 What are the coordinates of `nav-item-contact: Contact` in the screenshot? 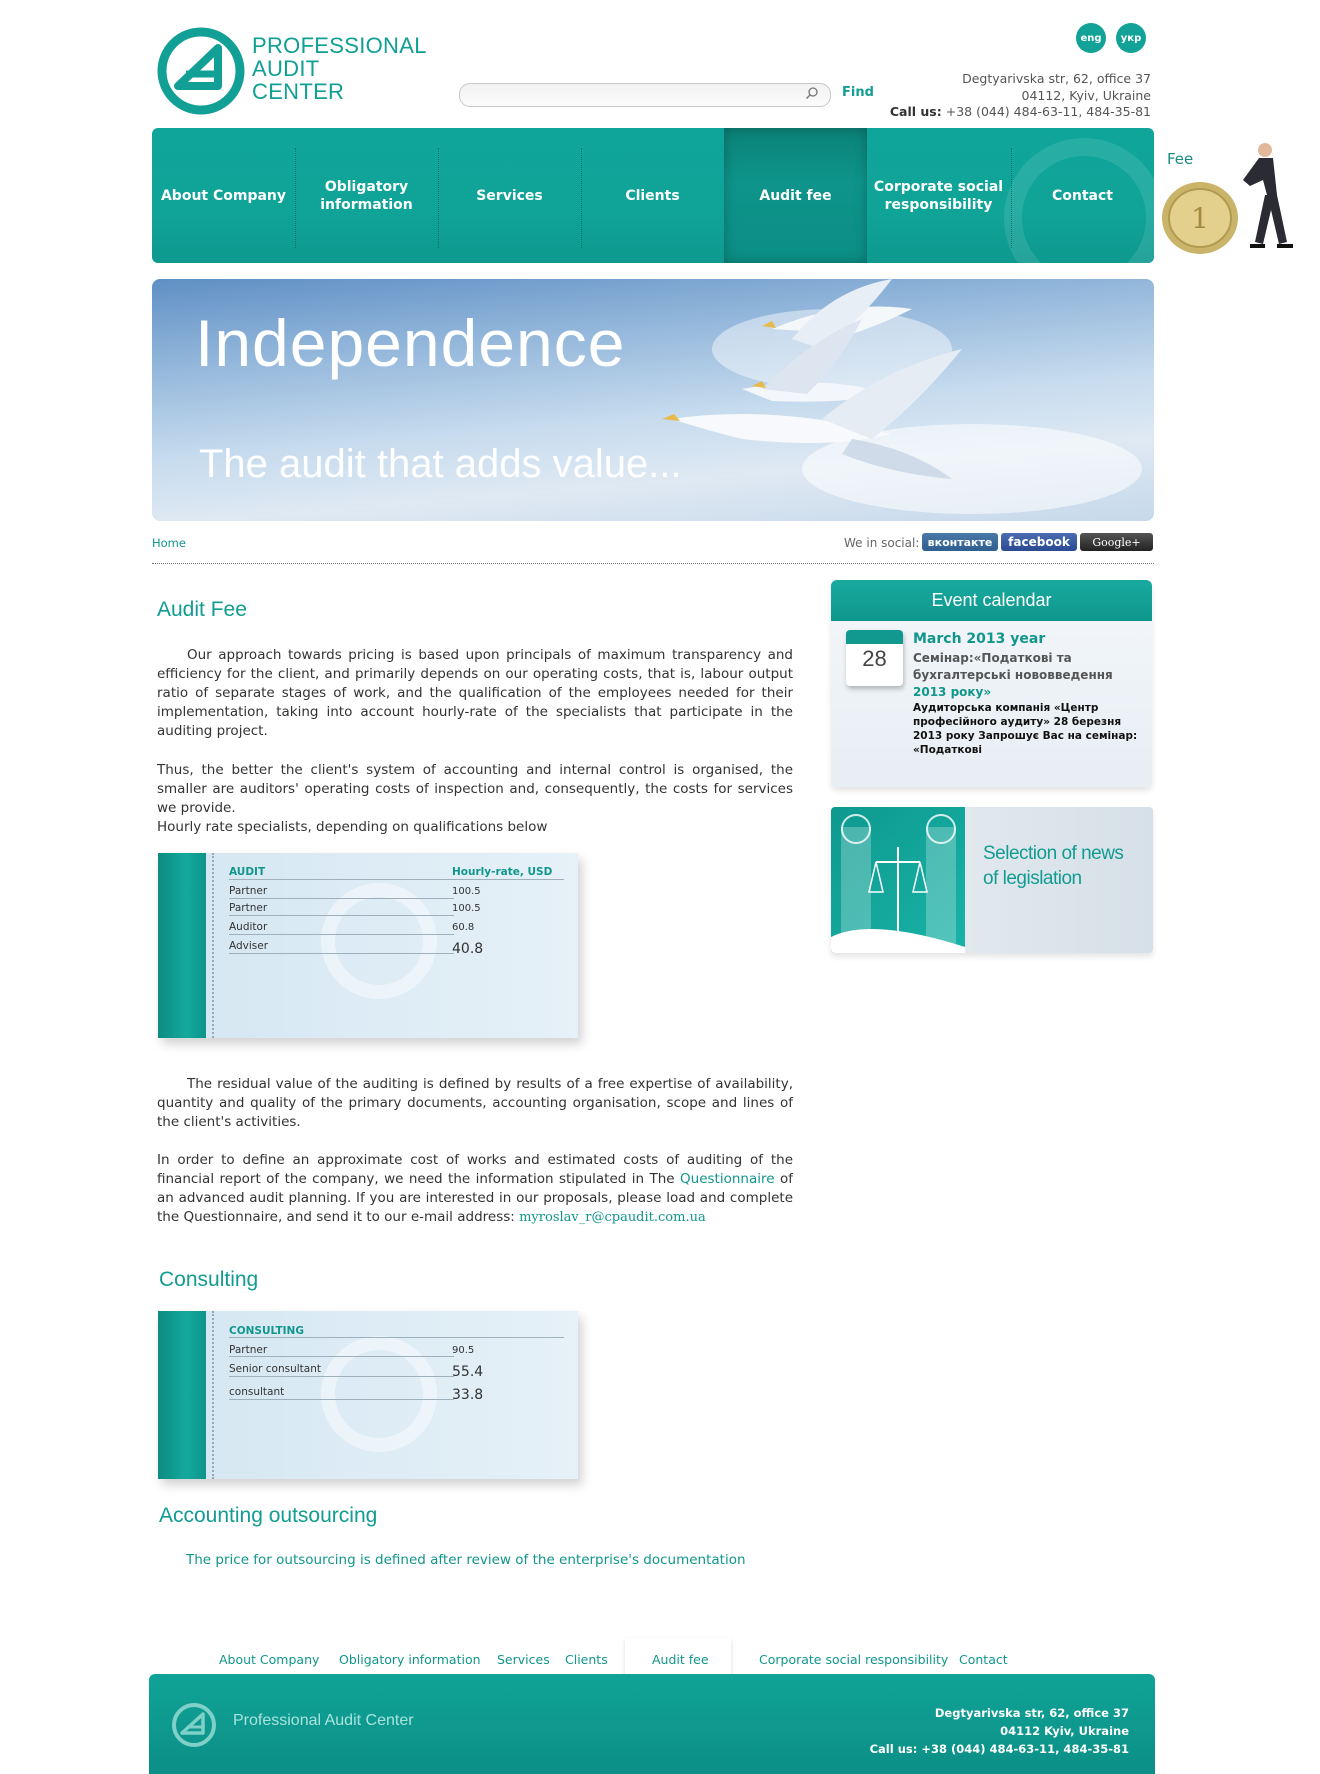 It's located at (1082, 195).